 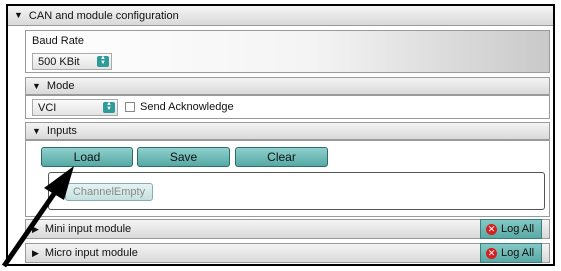 What do you see at coordinates (91, 253) in the screenshot?
I see `micro-module-label: Micro input module` at bounding box center [91, 253].